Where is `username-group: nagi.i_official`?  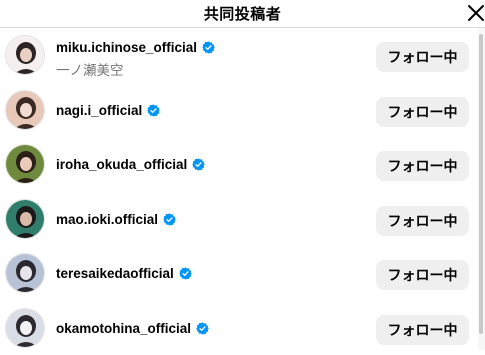
username-group: nagi.i_official is located at coordinates (108, 110).